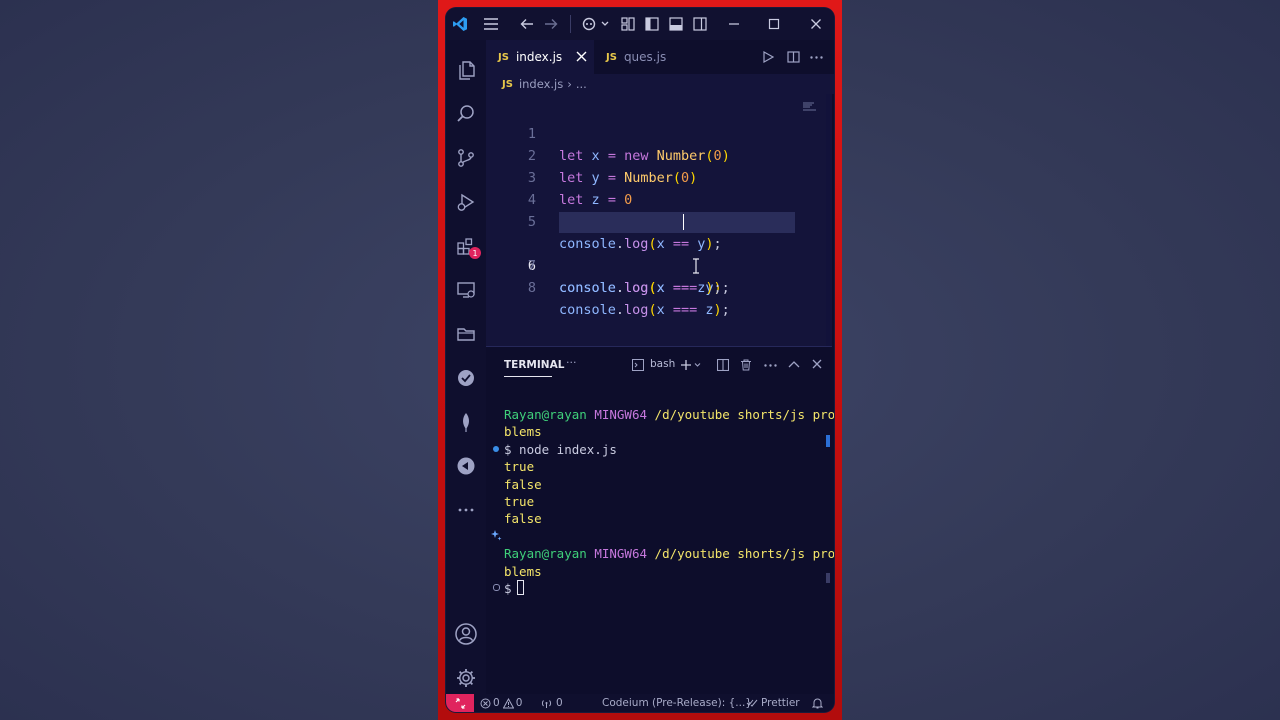 Image resolution: width=1280 pixels, height=720 pixels. What do you see at coordinates (794, 364) in the screenshot?
I see `maximize-panel-icon` at bounding box center [794, 364].